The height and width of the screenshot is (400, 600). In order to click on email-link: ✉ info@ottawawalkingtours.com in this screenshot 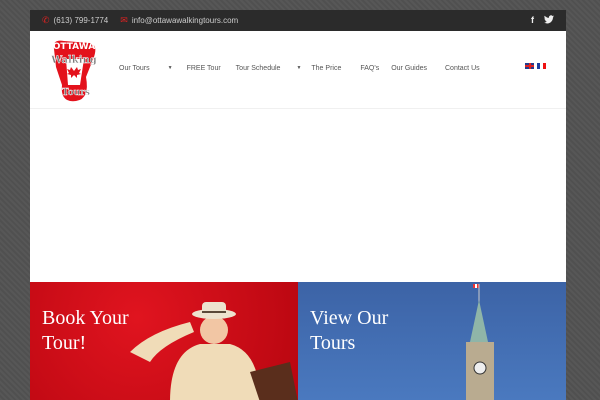, I will do `click(179, 20)`.